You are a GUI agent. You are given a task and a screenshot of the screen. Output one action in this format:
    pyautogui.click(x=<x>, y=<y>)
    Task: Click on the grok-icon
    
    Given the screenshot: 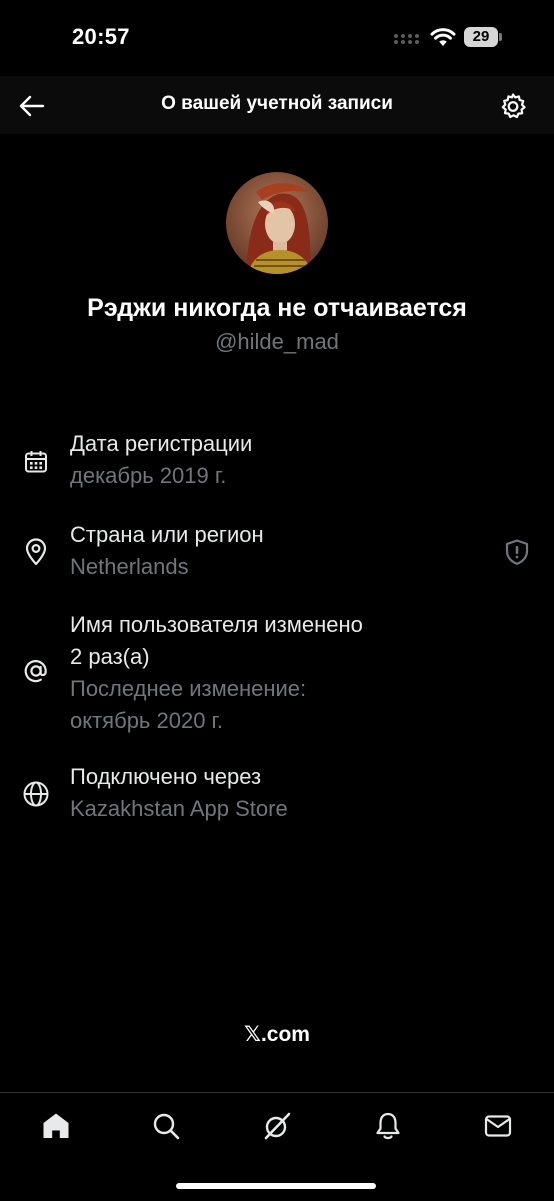 What is the action you would take?
    pyautogui.click(x=277, y=1126)
    